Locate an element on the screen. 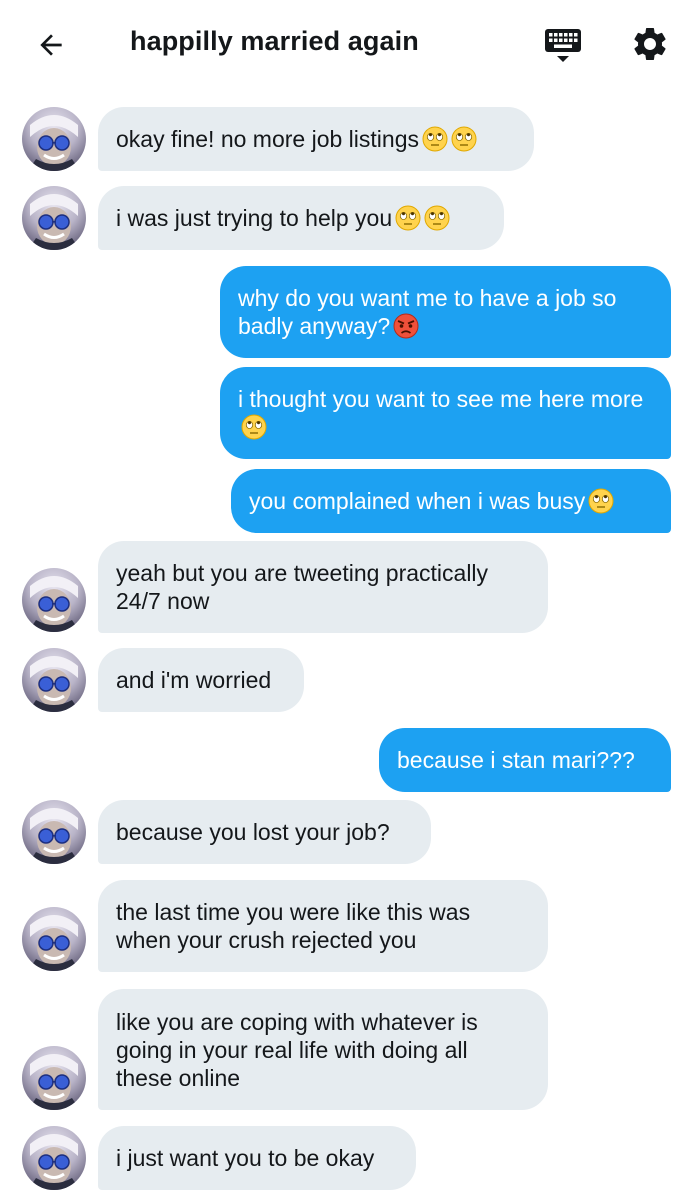 The height and width of the screenshot is (1200, 692). keyboard-toggle-button is located at coordinates (563, 45).